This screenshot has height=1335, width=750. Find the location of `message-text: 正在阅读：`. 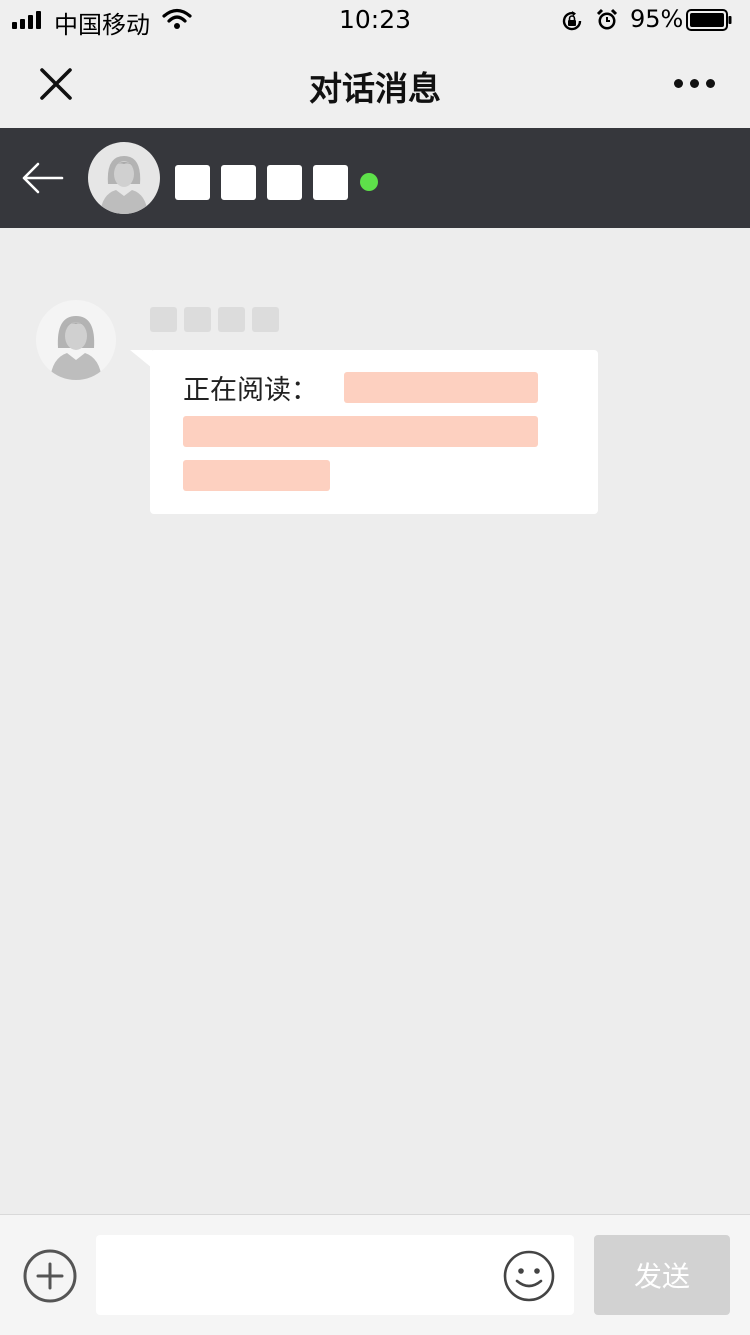

message-text: 正在阅读： is located at coordinates (250, 390).